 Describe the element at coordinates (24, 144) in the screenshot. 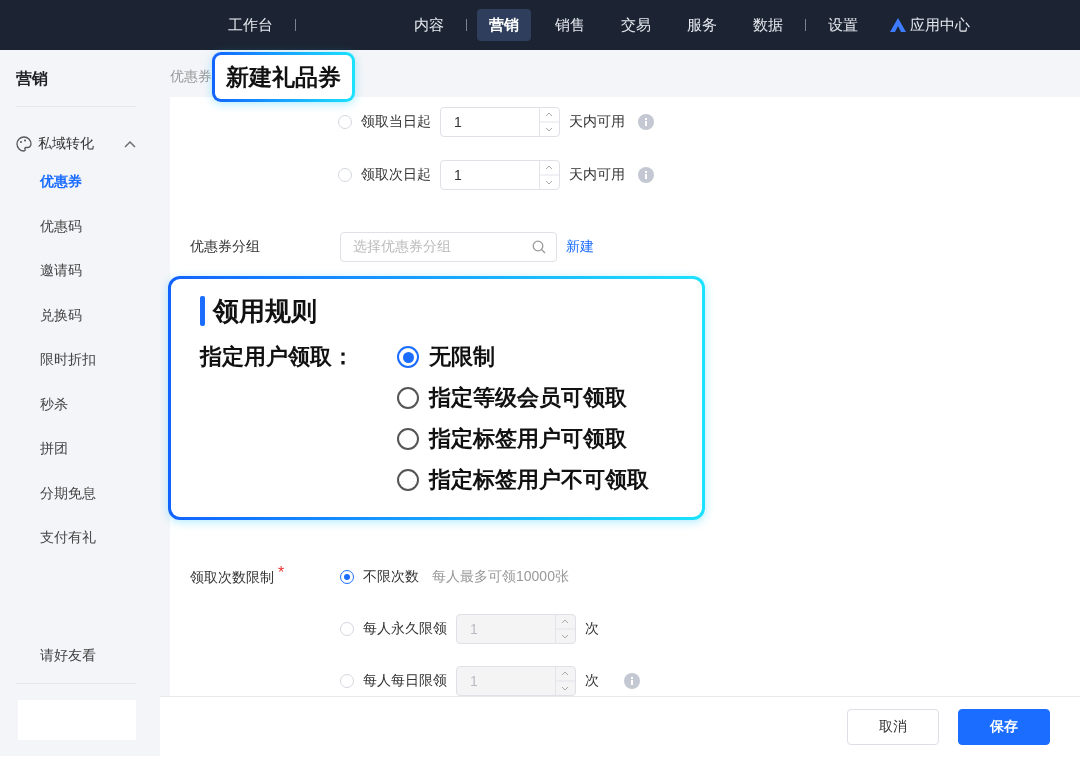

I see `palette-icon` at that location.